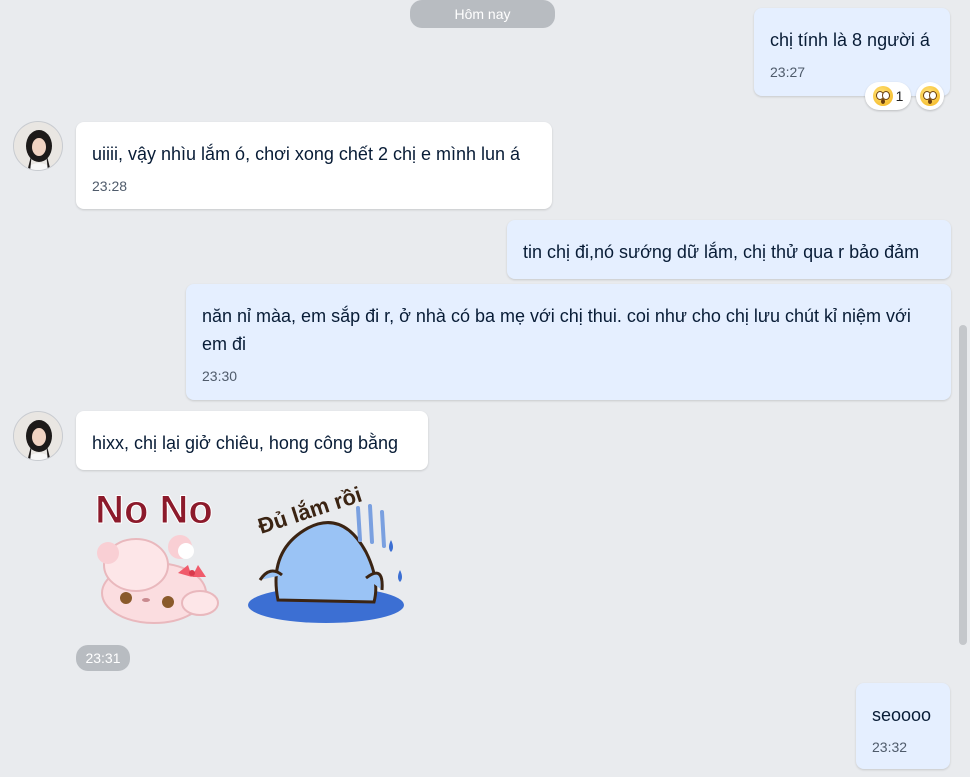  Describe the element at coordinates (103, 658) in the screenshot. I see `sticker-time: 23:31` at that location.